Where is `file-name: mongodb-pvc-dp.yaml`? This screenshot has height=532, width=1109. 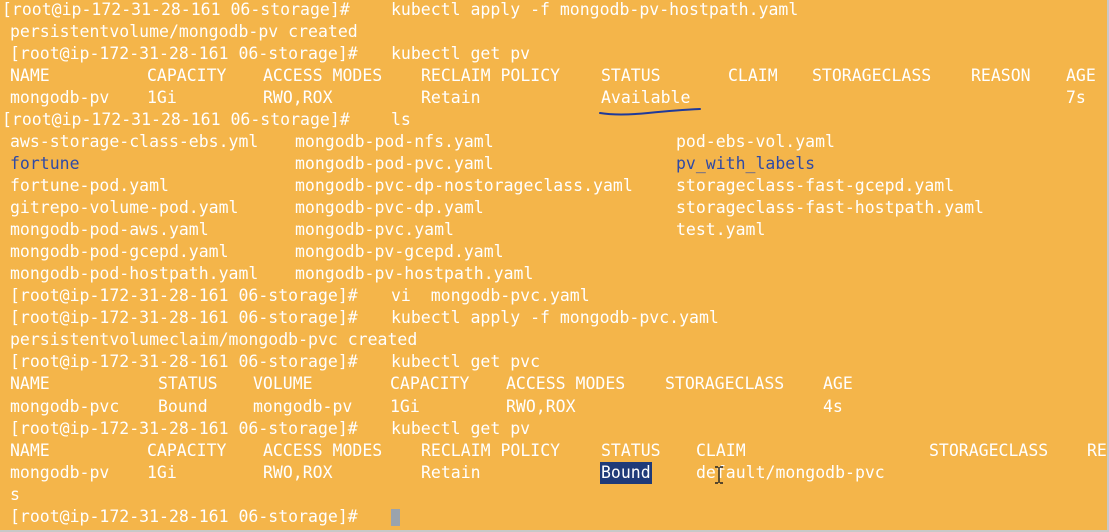 file-name: mongodb-pvc-dp.yaml is located at coordinates (389, 207).